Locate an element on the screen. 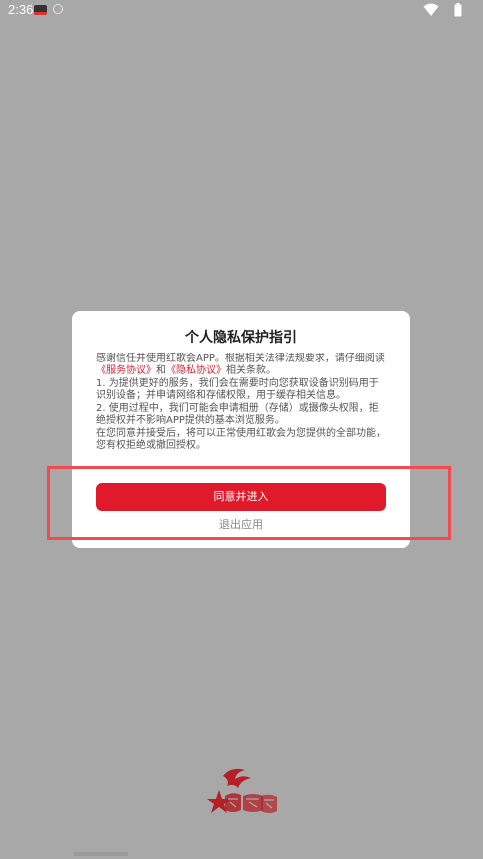 The width and height of the screenshot is (483, 859). intro-text-1: 感谢信任并使用红歌会APP。根据相关法律法规要求，请仔细阅读 is located at coordinates (240, 358).